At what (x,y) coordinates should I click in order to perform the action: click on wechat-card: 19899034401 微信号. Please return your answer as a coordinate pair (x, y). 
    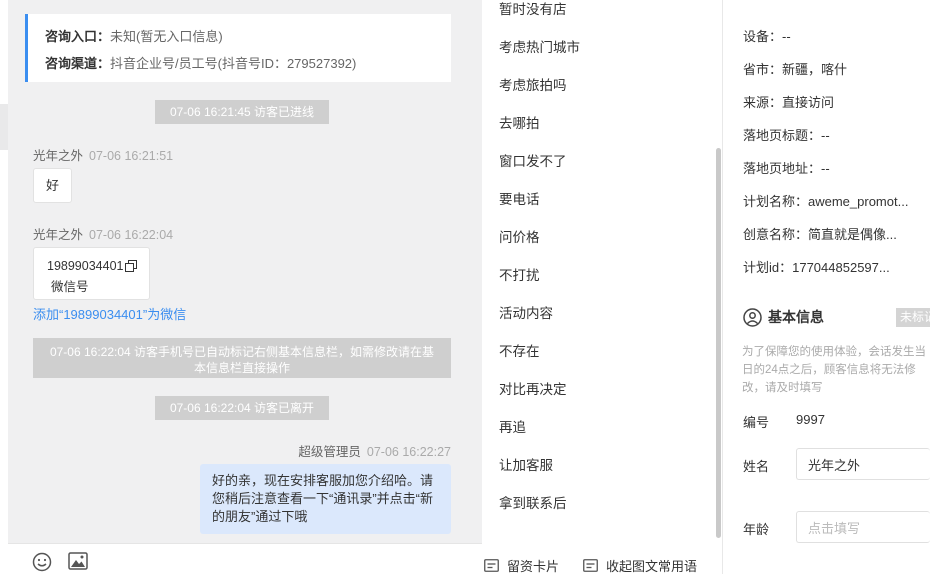
    Looking at the image, I should click on (91, 273).